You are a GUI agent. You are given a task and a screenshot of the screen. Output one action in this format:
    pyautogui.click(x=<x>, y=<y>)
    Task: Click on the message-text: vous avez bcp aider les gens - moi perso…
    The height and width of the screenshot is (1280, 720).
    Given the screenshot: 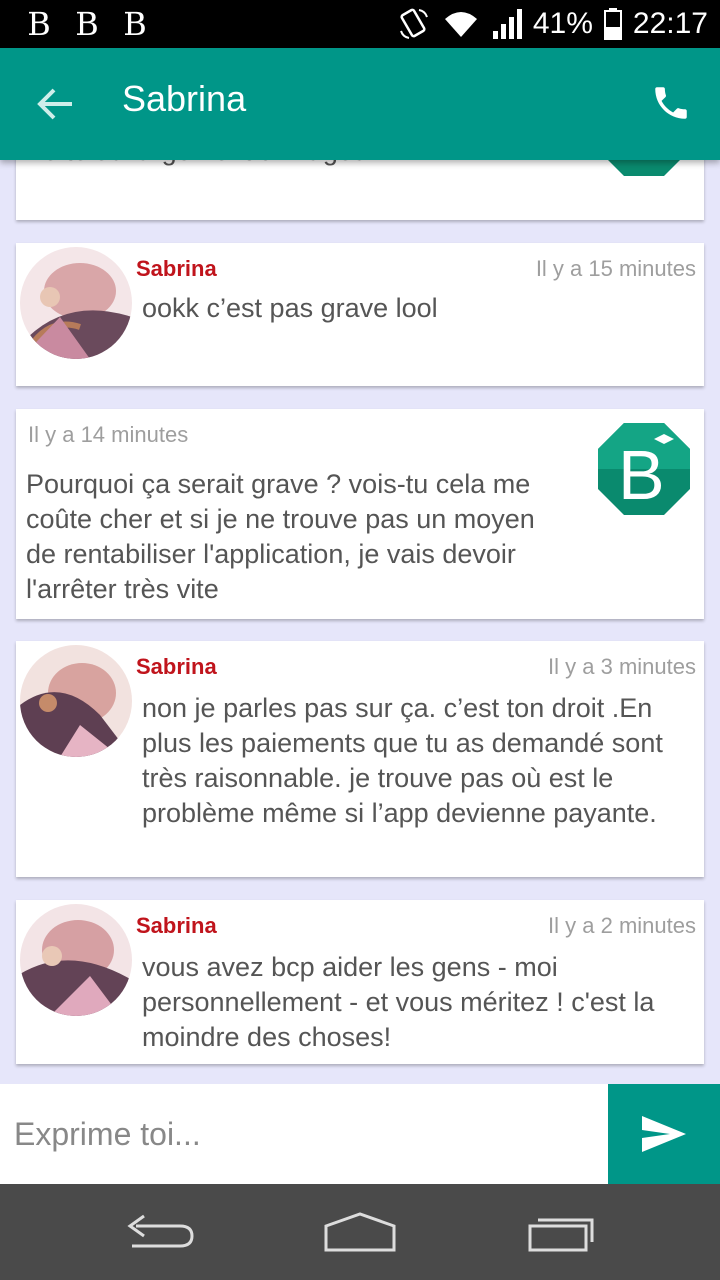 What is the action you would take?
    pyautogui.click(x=398, y=1002)
    